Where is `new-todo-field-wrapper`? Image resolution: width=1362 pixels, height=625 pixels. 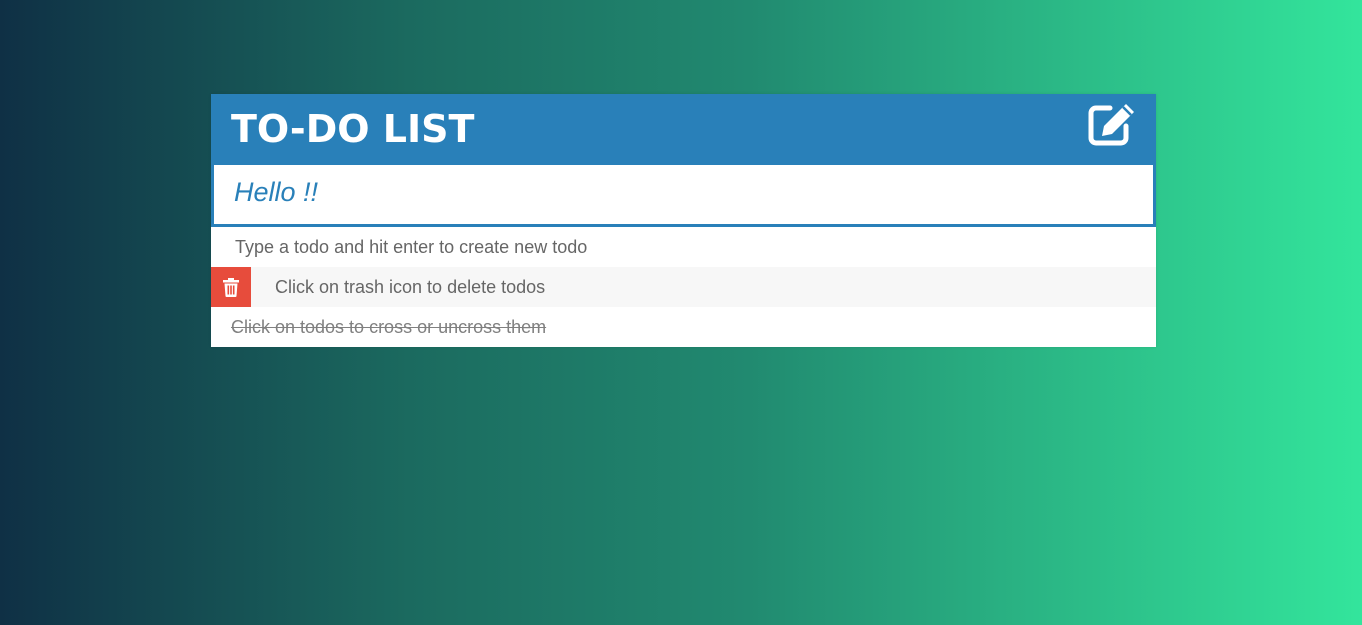 new-todo-field-wrapper is located at coordinates (683, 195).